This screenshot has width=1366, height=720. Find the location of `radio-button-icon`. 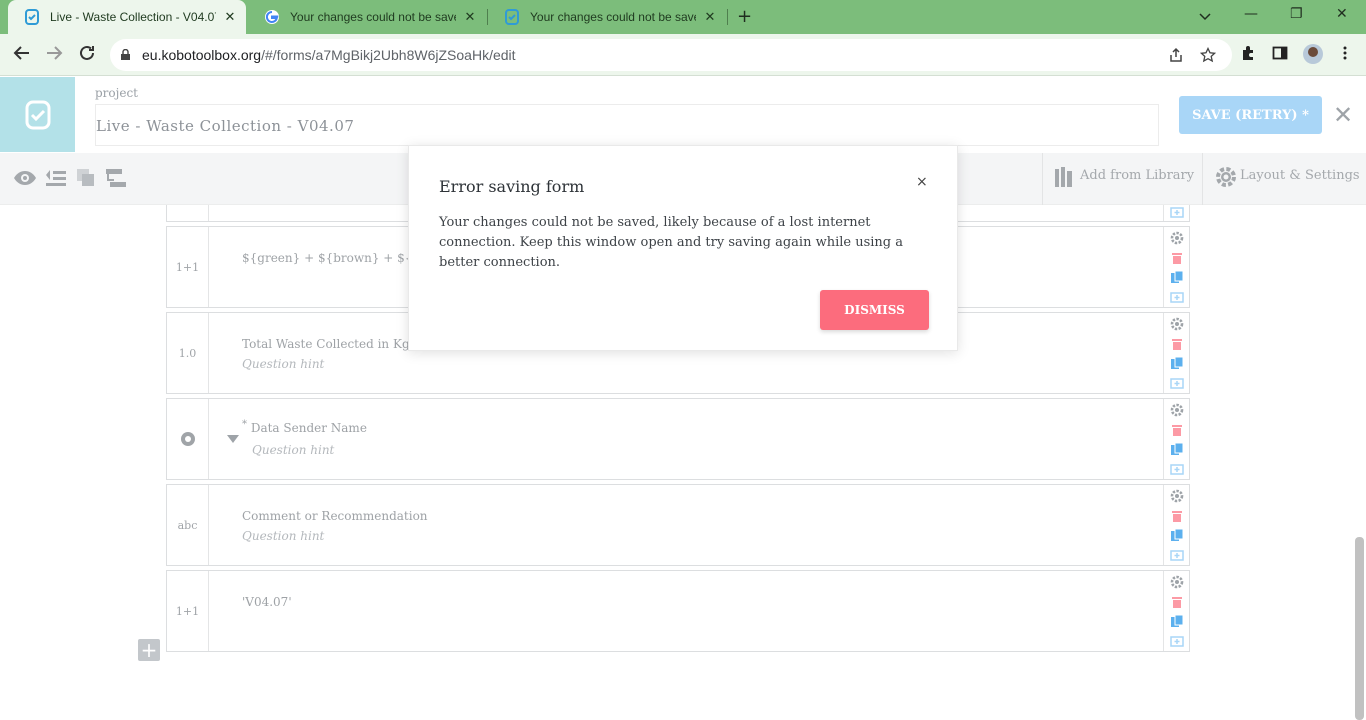

radio-button-icon is located at coordinates (187, 439).